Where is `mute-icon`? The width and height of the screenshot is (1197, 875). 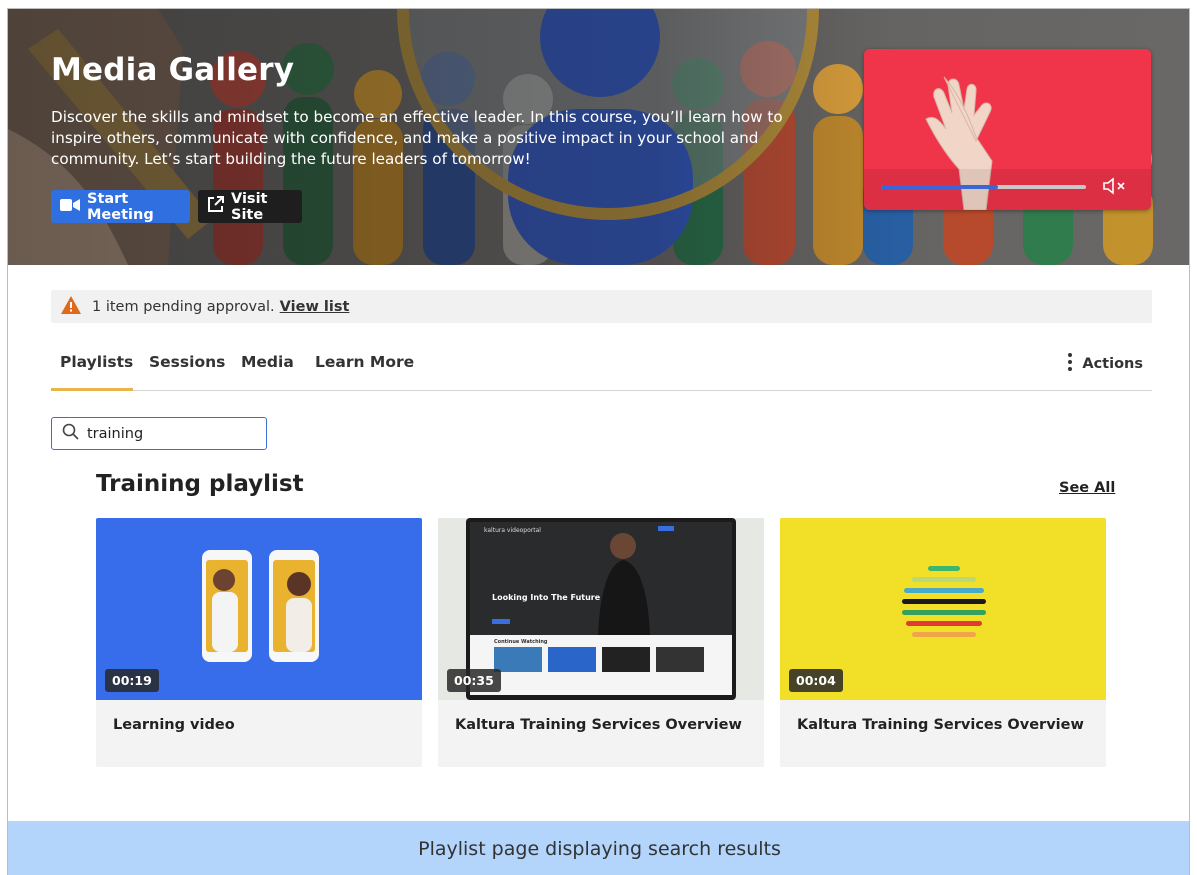 mute-icon is located at coordinates (1115, 188).